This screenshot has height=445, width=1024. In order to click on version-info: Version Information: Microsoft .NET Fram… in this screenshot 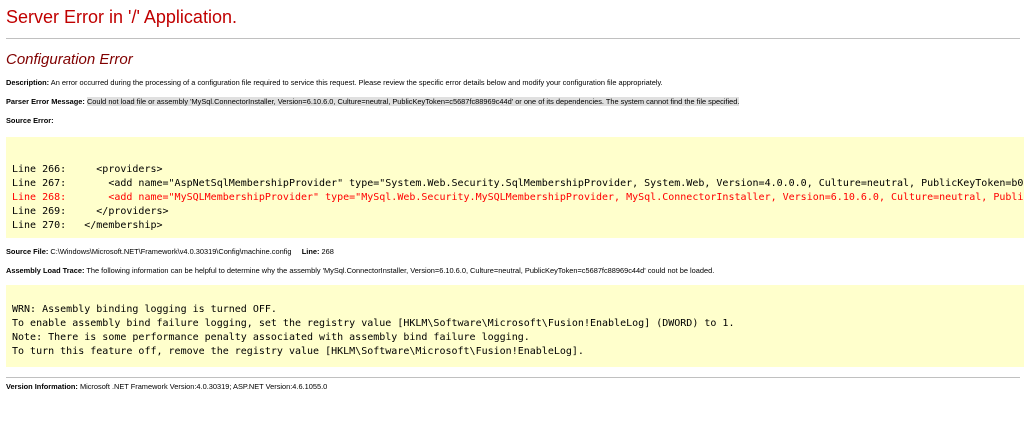, I will do `click(515, 387)`.